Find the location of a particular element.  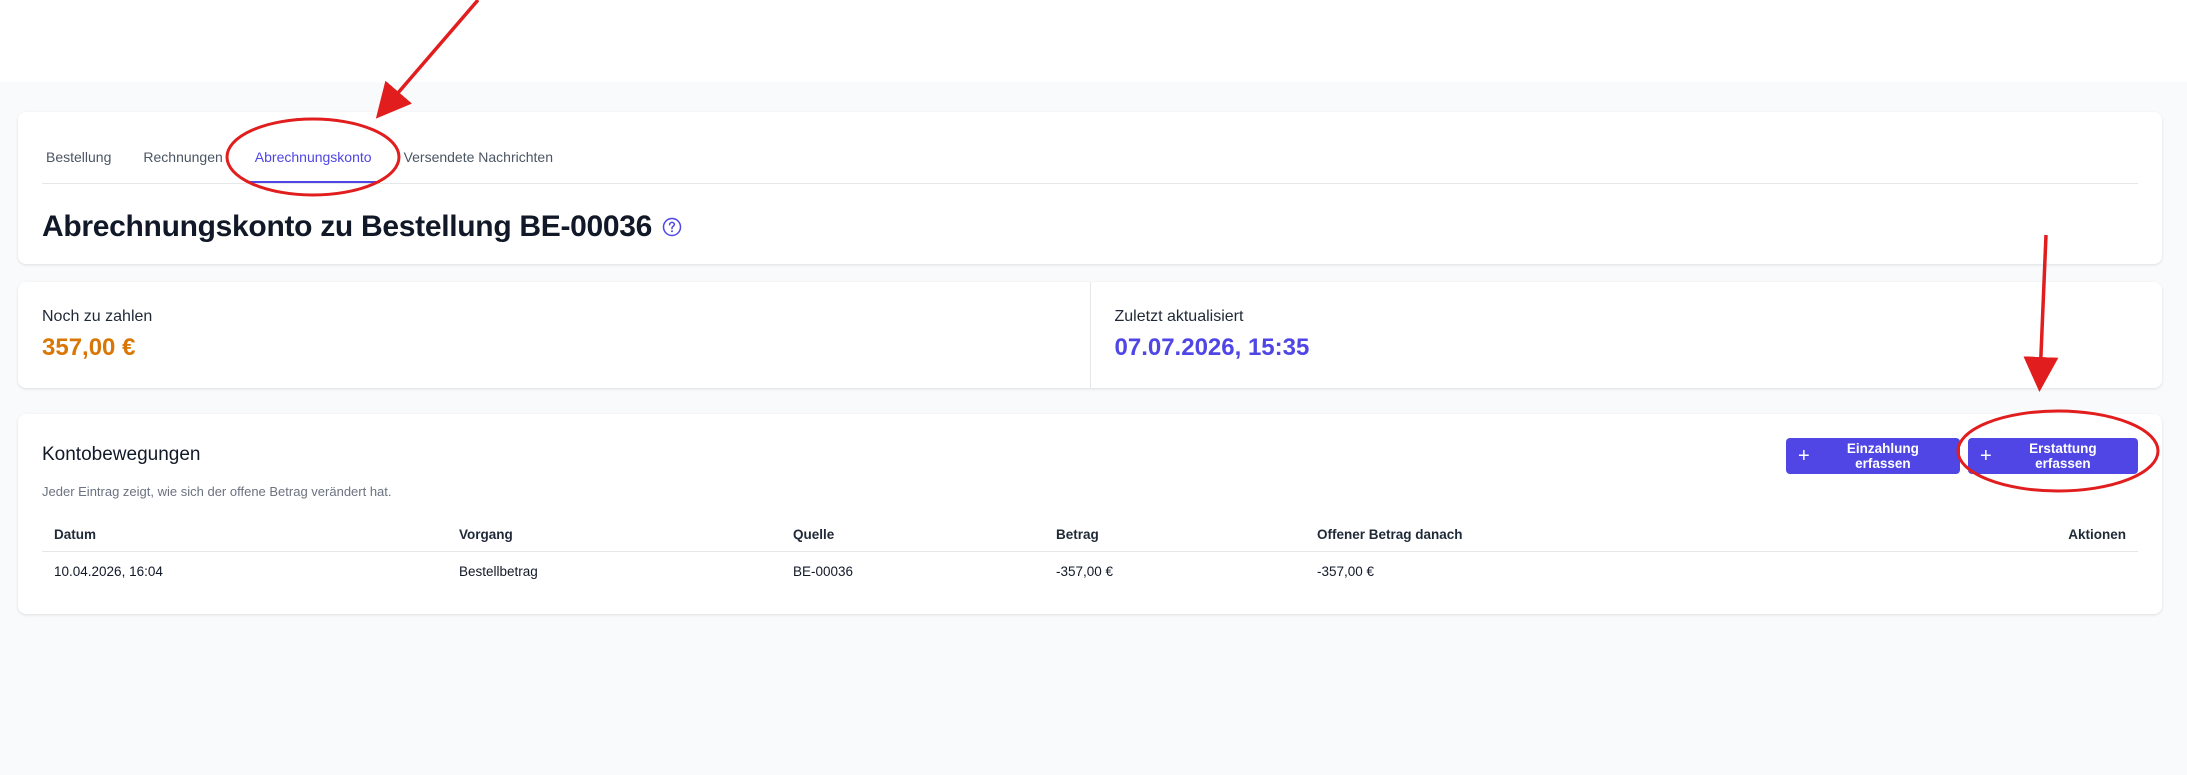

add-deposit-button: + Einzahlung erfassen is located at coordinates (1873, 456).